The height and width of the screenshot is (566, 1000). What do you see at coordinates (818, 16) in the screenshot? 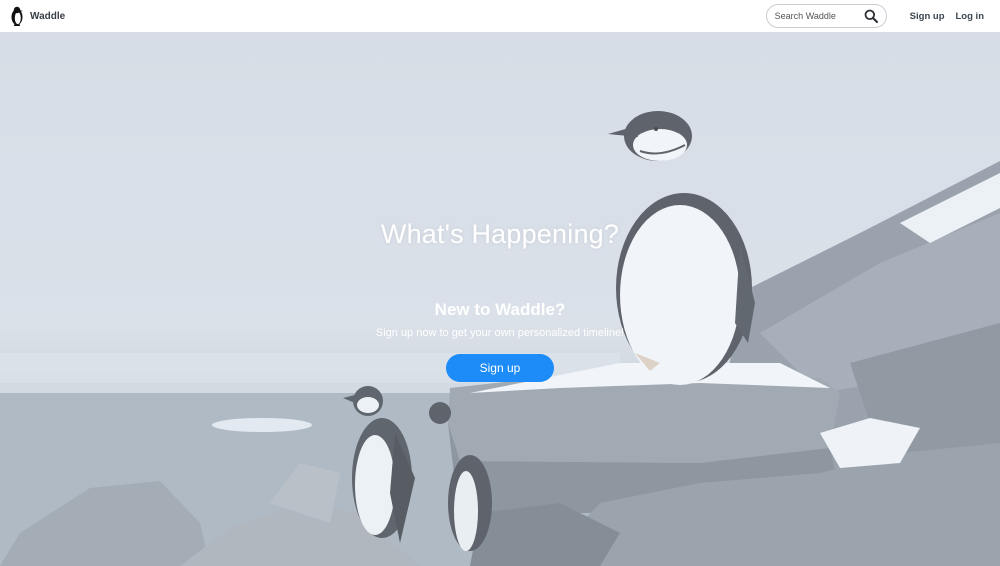
I see `search-input` at bounding box center [818, 16].